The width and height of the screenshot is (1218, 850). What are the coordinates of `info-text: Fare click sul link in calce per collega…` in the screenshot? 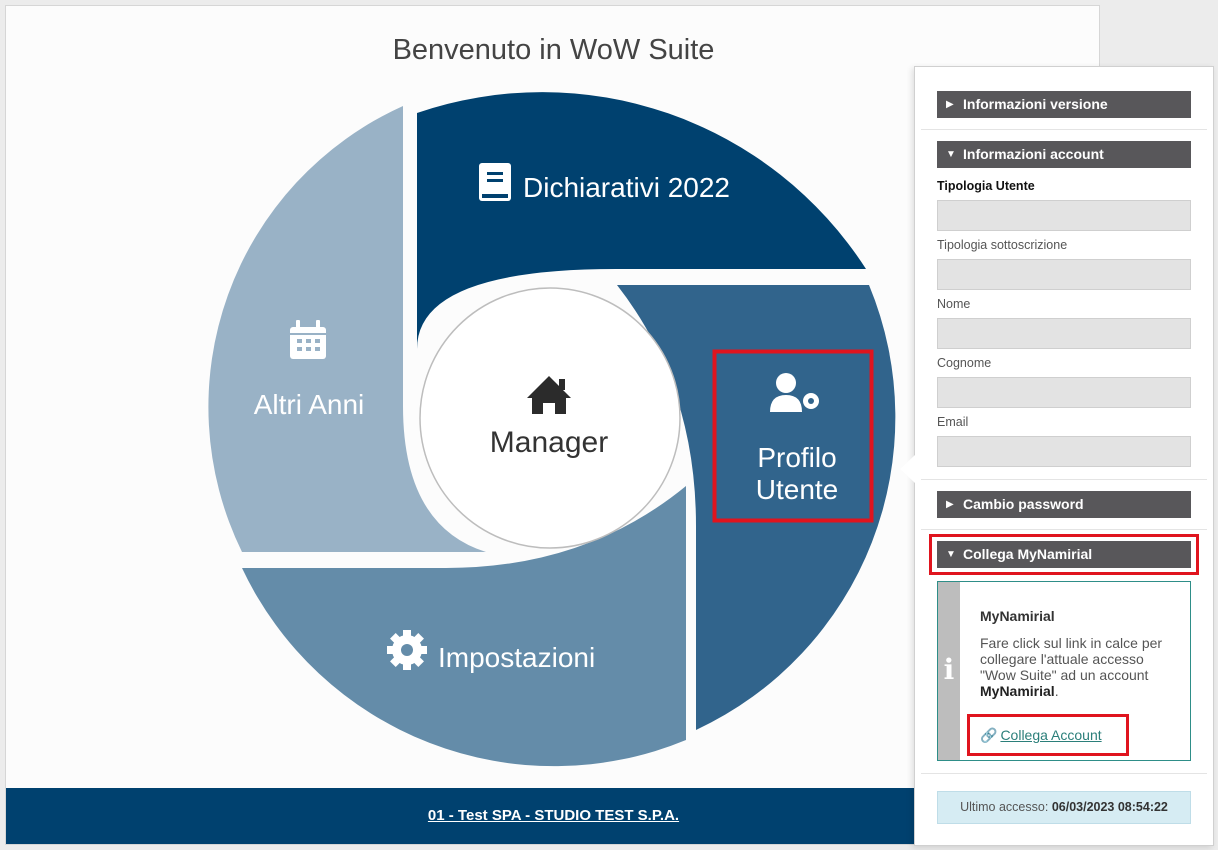 It's located at (1071, 667).